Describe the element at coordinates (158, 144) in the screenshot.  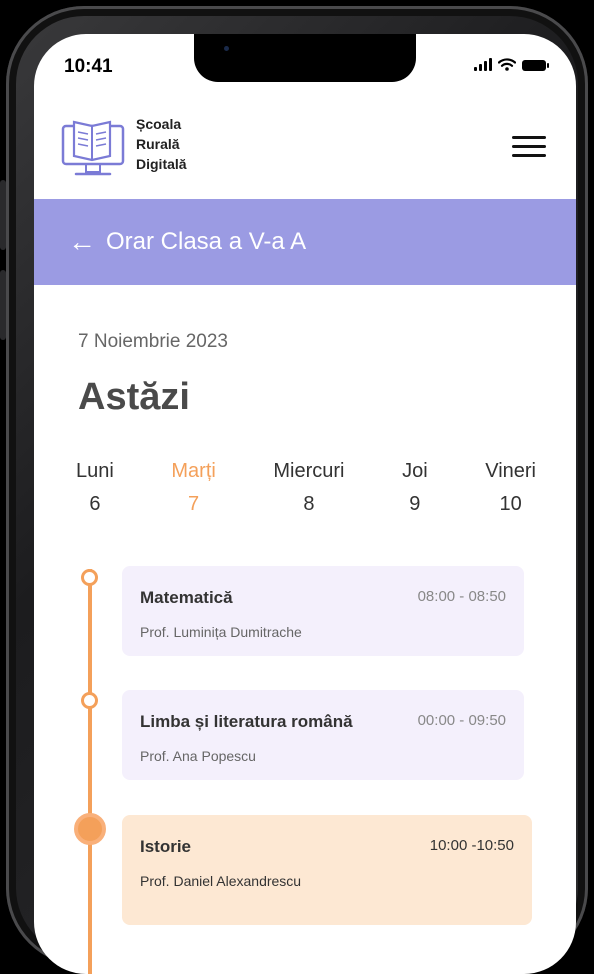
I see `brand-line: Rurală` at that location.